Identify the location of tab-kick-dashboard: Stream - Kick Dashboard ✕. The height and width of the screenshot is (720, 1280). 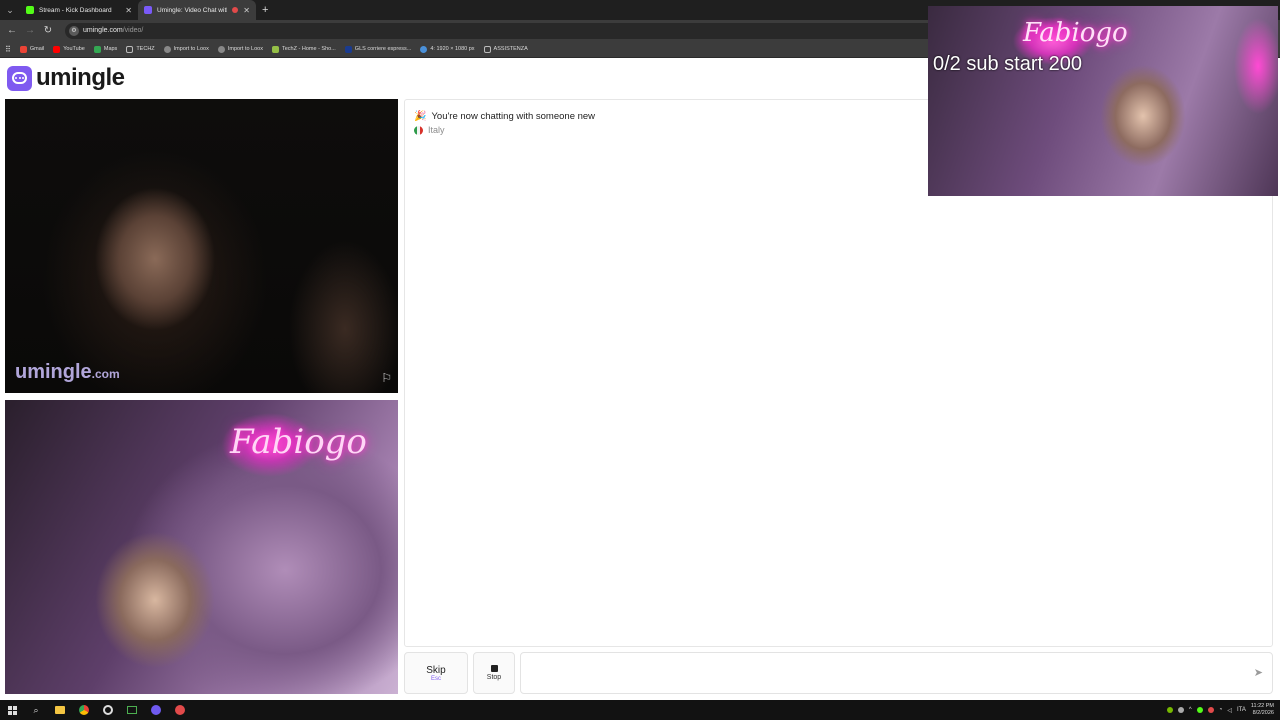
(79, 10).